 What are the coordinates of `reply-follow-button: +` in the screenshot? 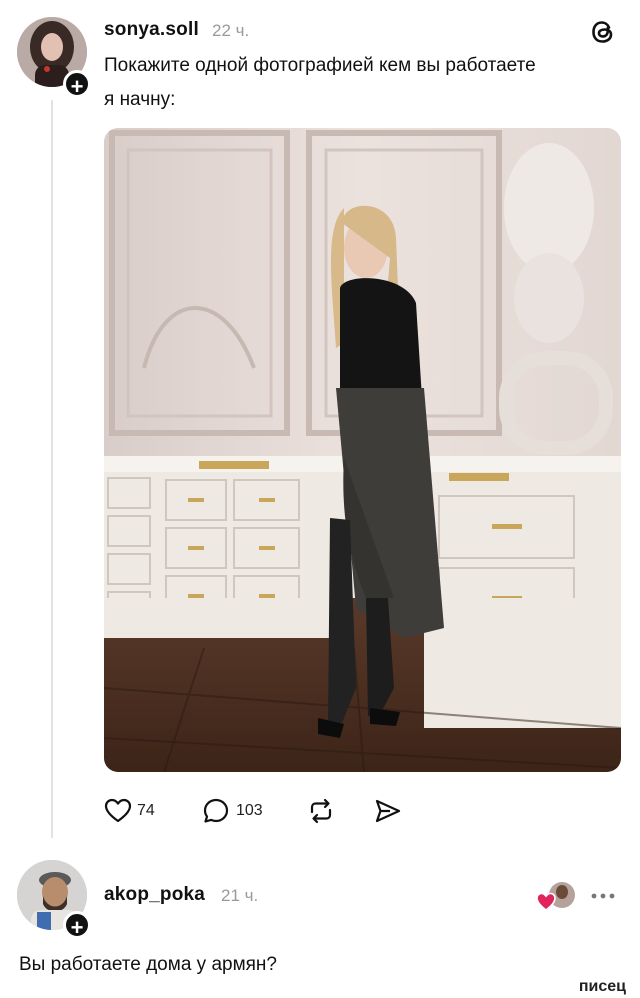 It's located at (77, 925).